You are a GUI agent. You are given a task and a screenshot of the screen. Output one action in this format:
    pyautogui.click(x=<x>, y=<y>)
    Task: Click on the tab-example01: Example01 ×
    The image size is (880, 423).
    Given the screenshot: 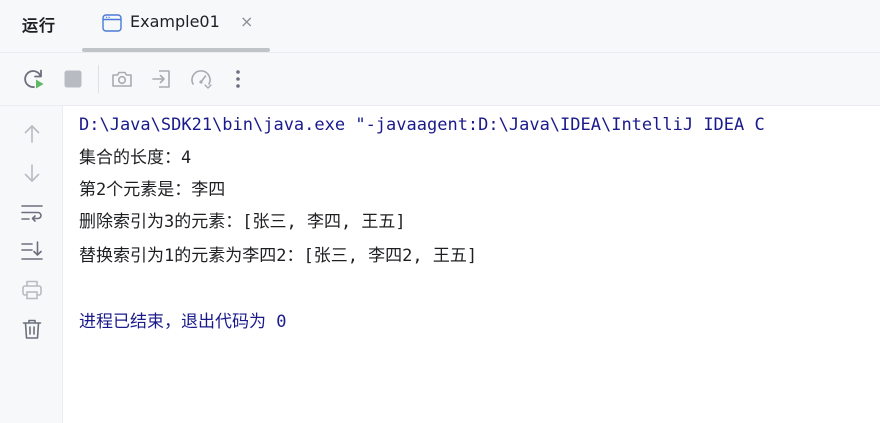 What is the action you would take?
    pyautogui.click(x=176, y=26)
    